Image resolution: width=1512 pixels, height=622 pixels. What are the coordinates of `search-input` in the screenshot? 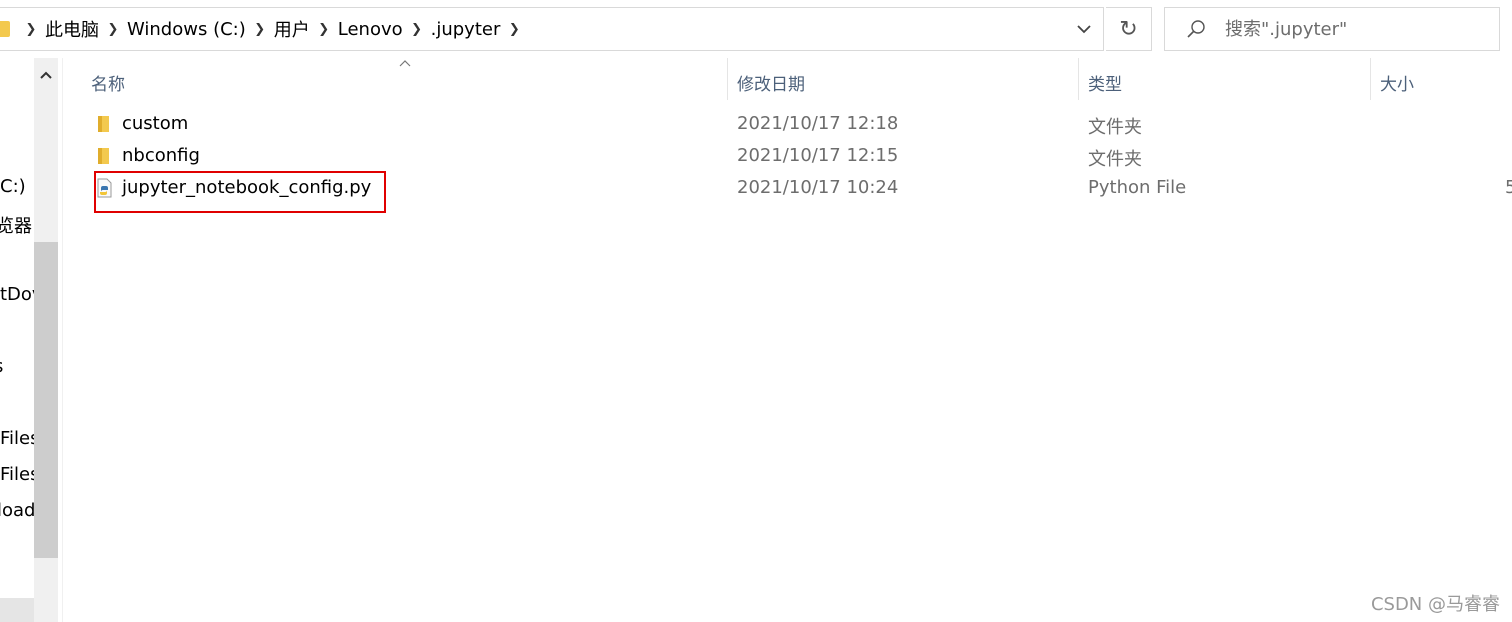 It's located at (1355, 29).